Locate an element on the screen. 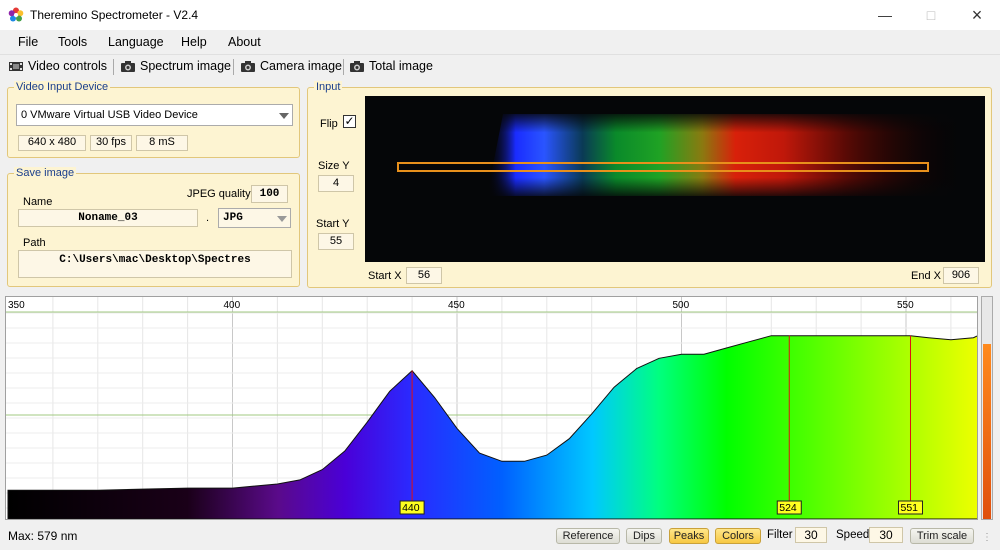  video-device-select: 0 VMware Virtual USB Video Device is located at coordinates (154, 115).